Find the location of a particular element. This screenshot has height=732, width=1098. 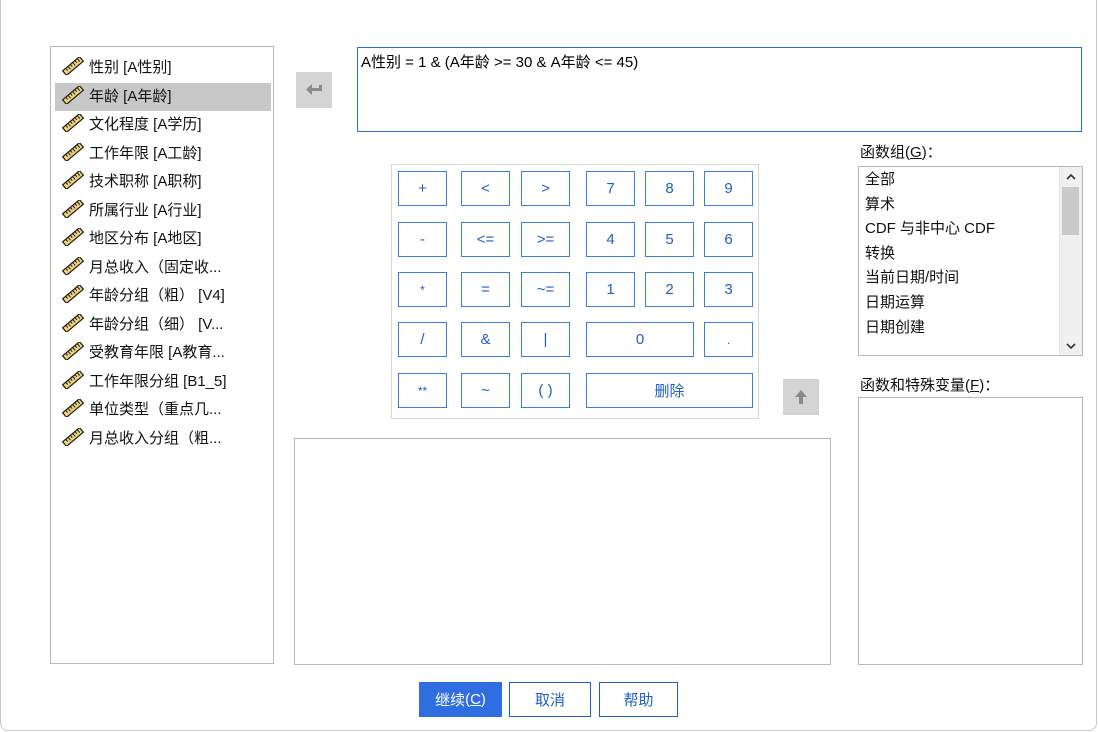

key-equals: = is located at coordinates (485, 289).